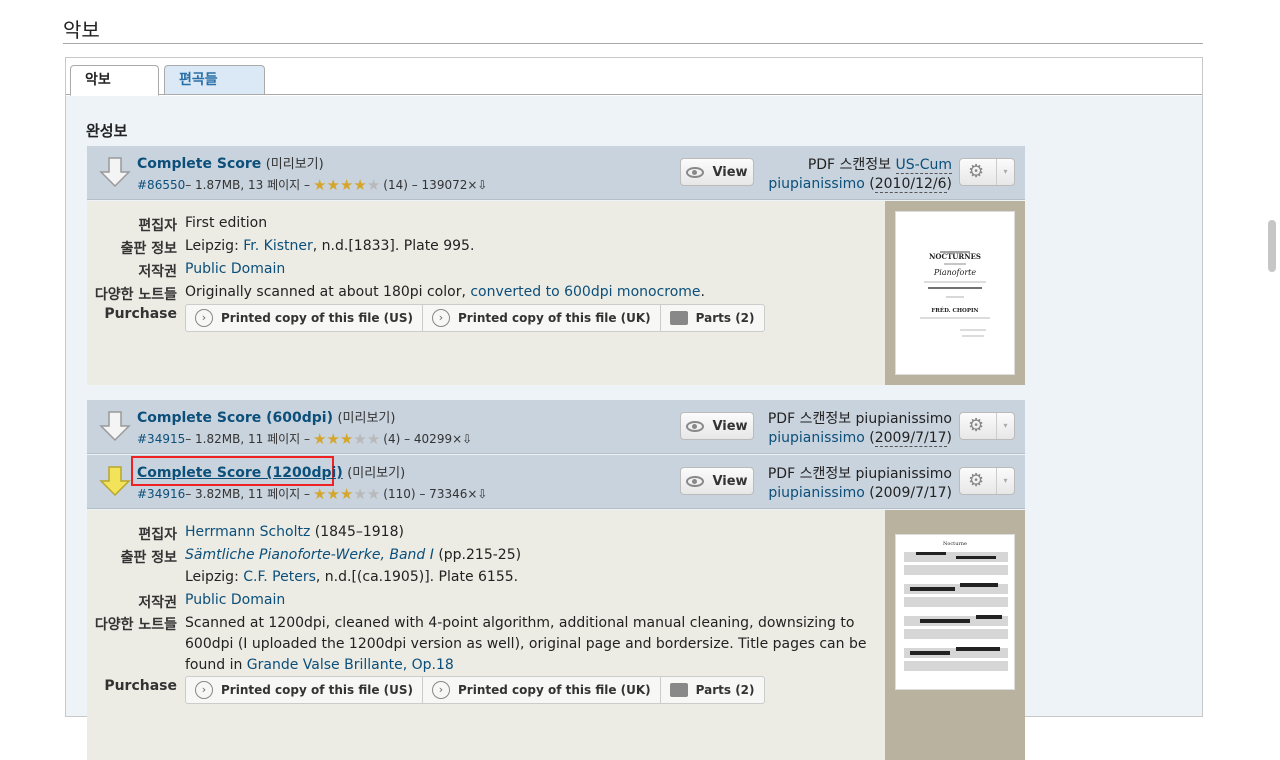 This screenshot has width=1280, height=760. What do you see at coordinates (240, 473) in the screenshot?
I see `file-download-link: Complete Score (1200dpi)` at bounding box center [240, 473].